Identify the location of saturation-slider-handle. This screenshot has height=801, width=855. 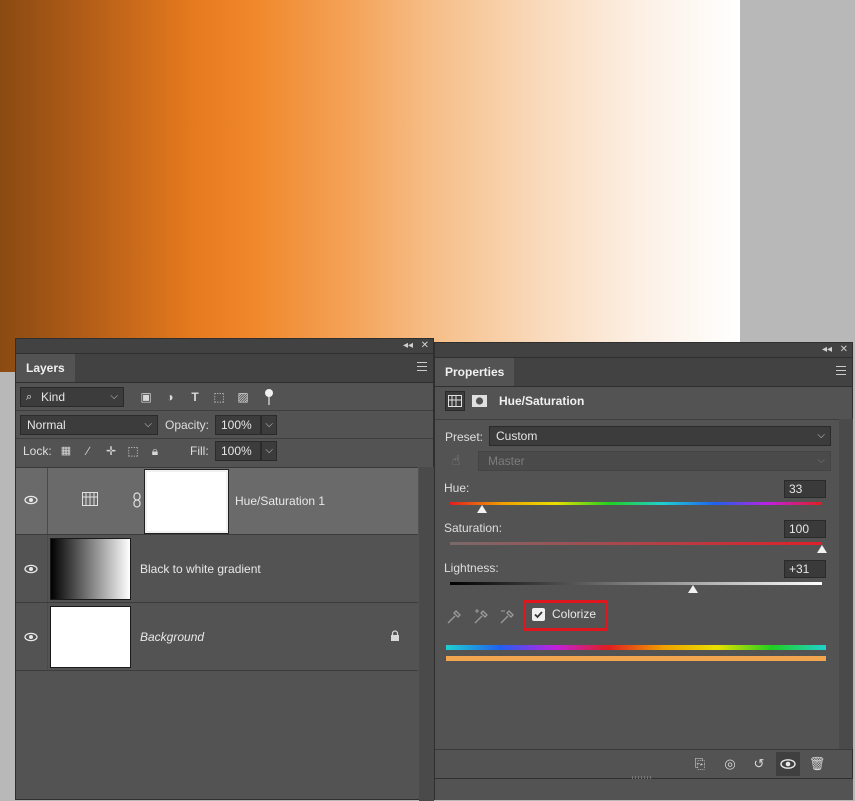
(822, 549).